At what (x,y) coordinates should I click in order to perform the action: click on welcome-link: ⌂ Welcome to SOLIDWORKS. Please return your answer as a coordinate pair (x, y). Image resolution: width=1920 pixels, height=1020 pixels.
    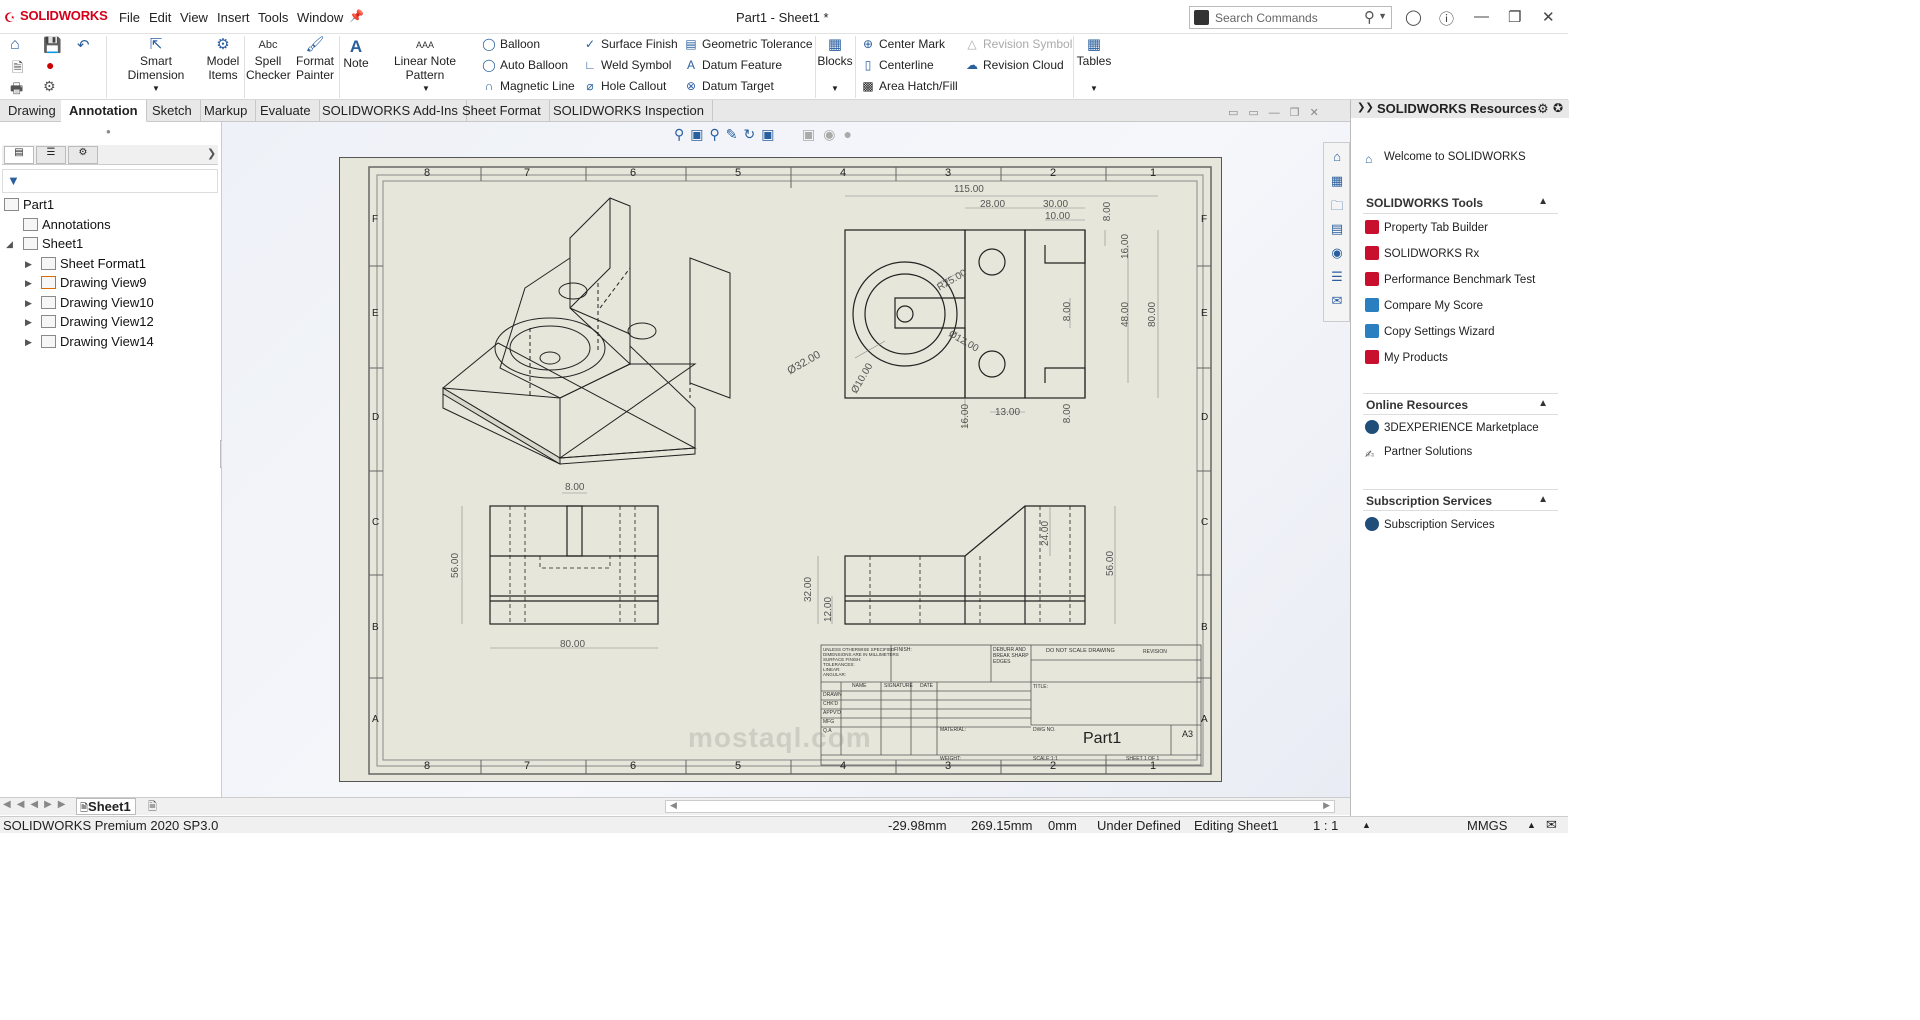
    Looking at the image, I should click on (1445, 158).